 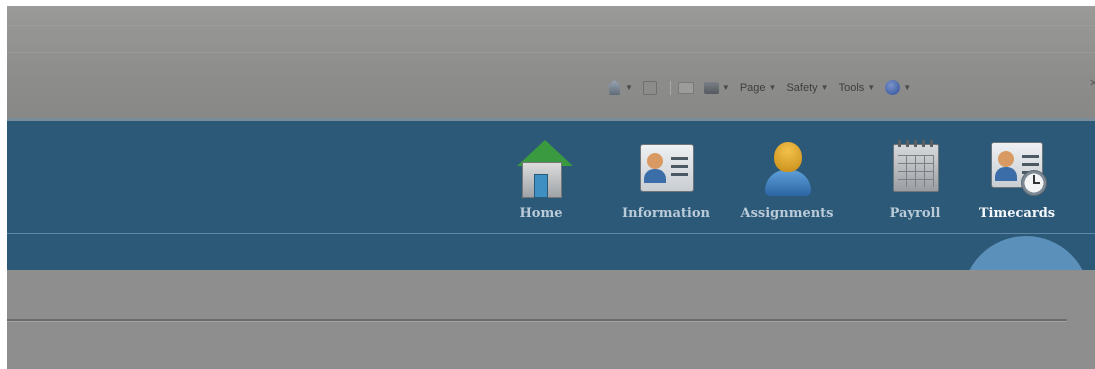 I want to click on home-button: ▼, so click(x=620, y=87).